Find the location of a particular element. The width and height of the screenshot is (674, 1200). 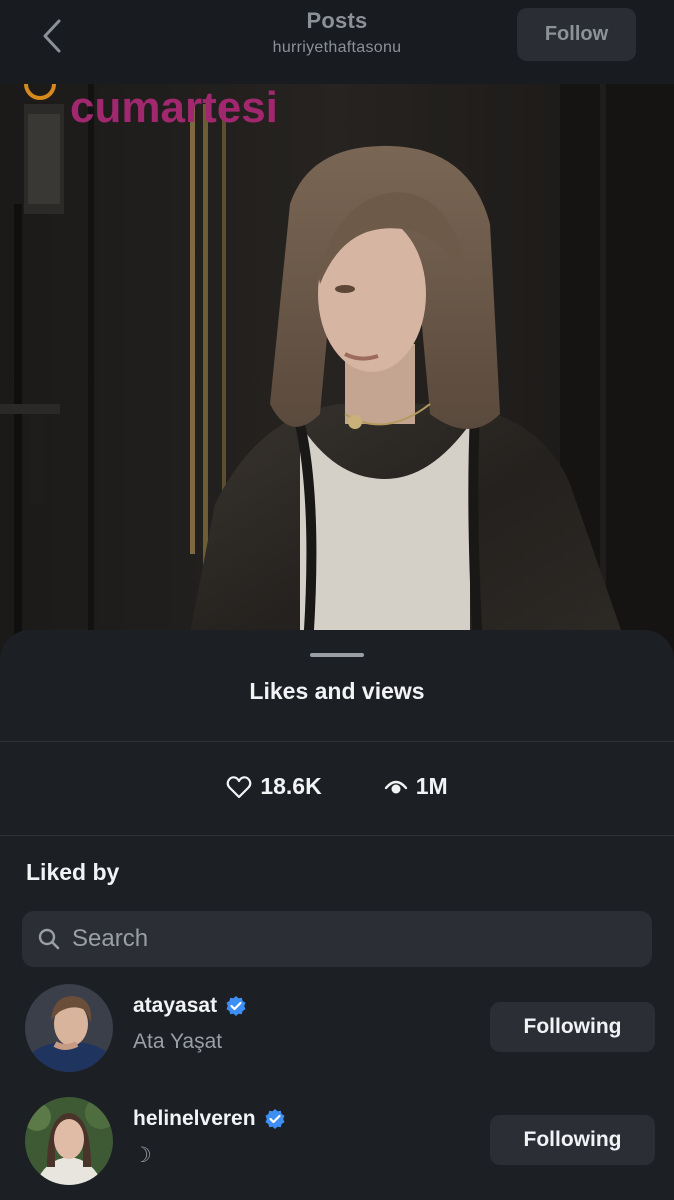

views-count: 1M is located at coordinates (431, 786).